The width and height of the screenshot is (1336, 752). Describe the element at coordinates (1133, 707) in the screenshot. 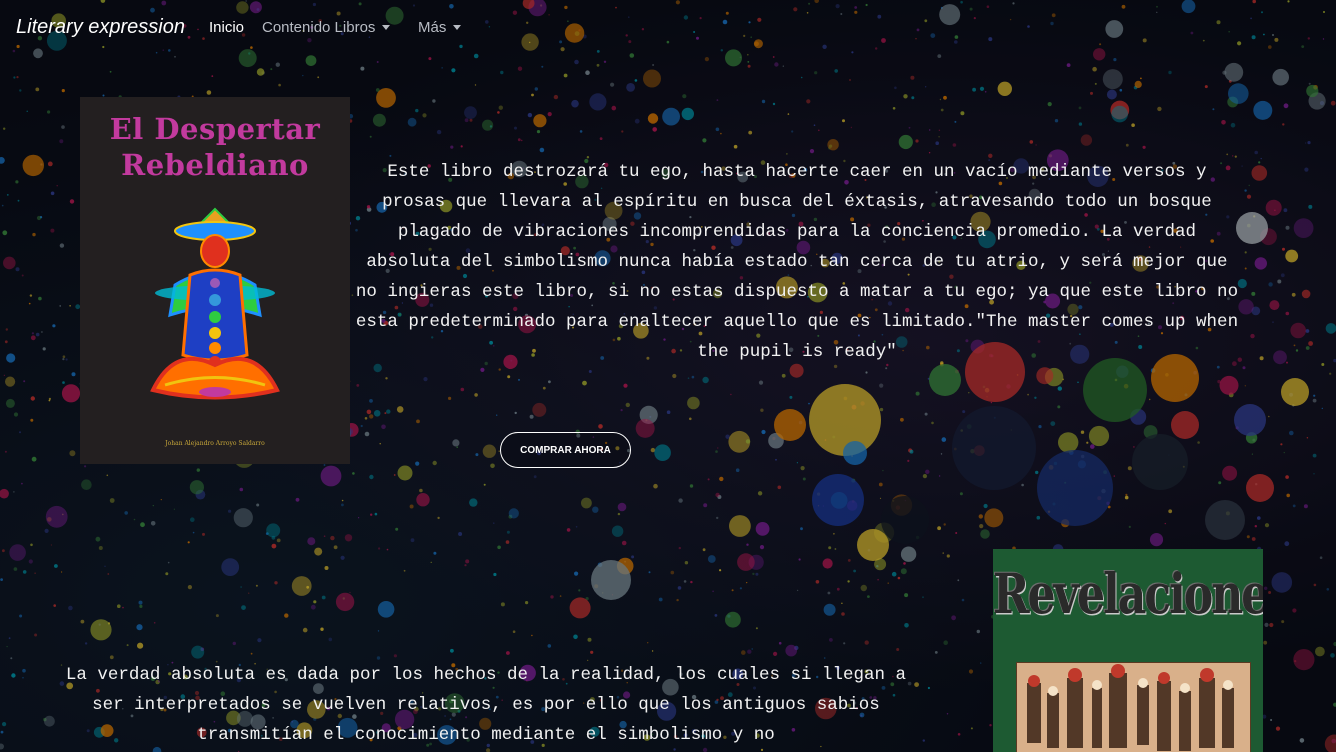

I see `cover-painting` at that location.